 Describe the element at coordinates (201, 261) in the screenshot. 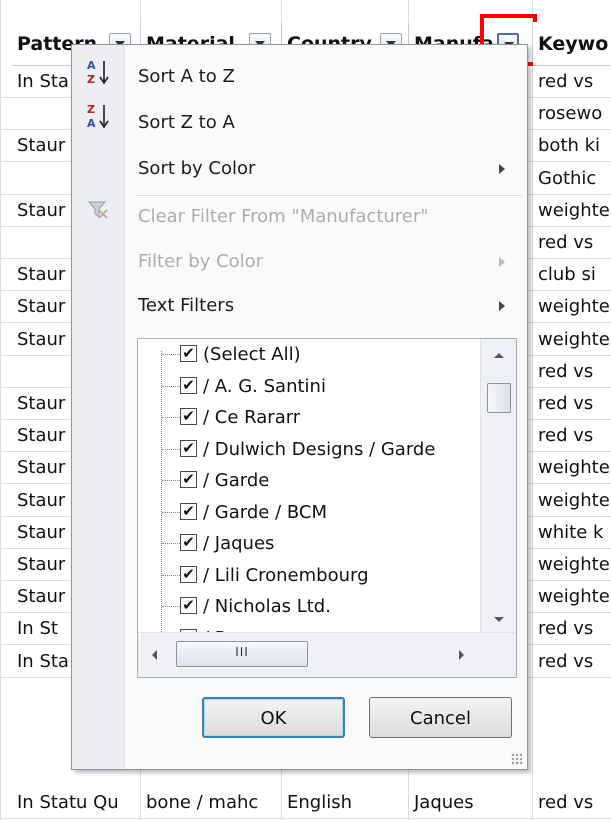

I see `filter-by-color-label: Filter by Color` at that location.